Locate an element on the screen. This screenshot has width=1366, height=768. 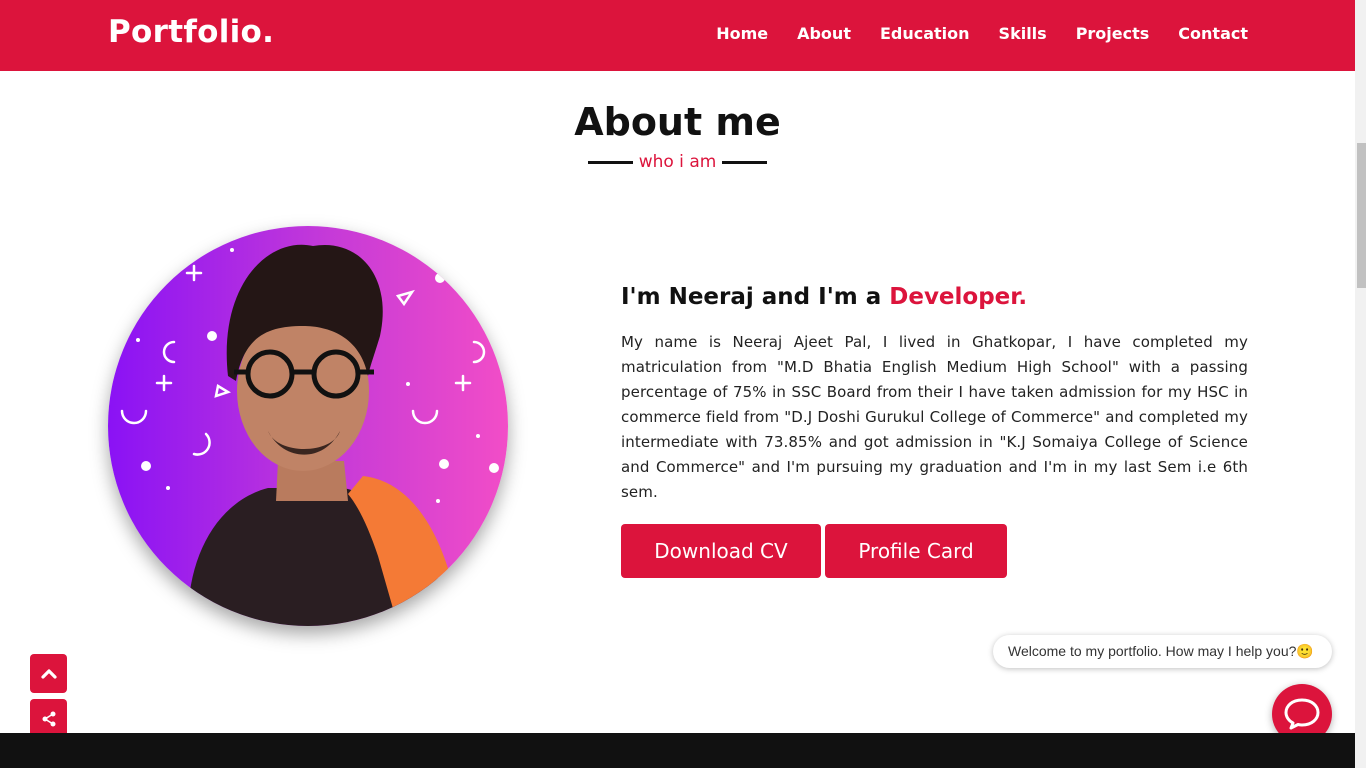
chat-bubble-icon is located at coordinates (1302, 714).